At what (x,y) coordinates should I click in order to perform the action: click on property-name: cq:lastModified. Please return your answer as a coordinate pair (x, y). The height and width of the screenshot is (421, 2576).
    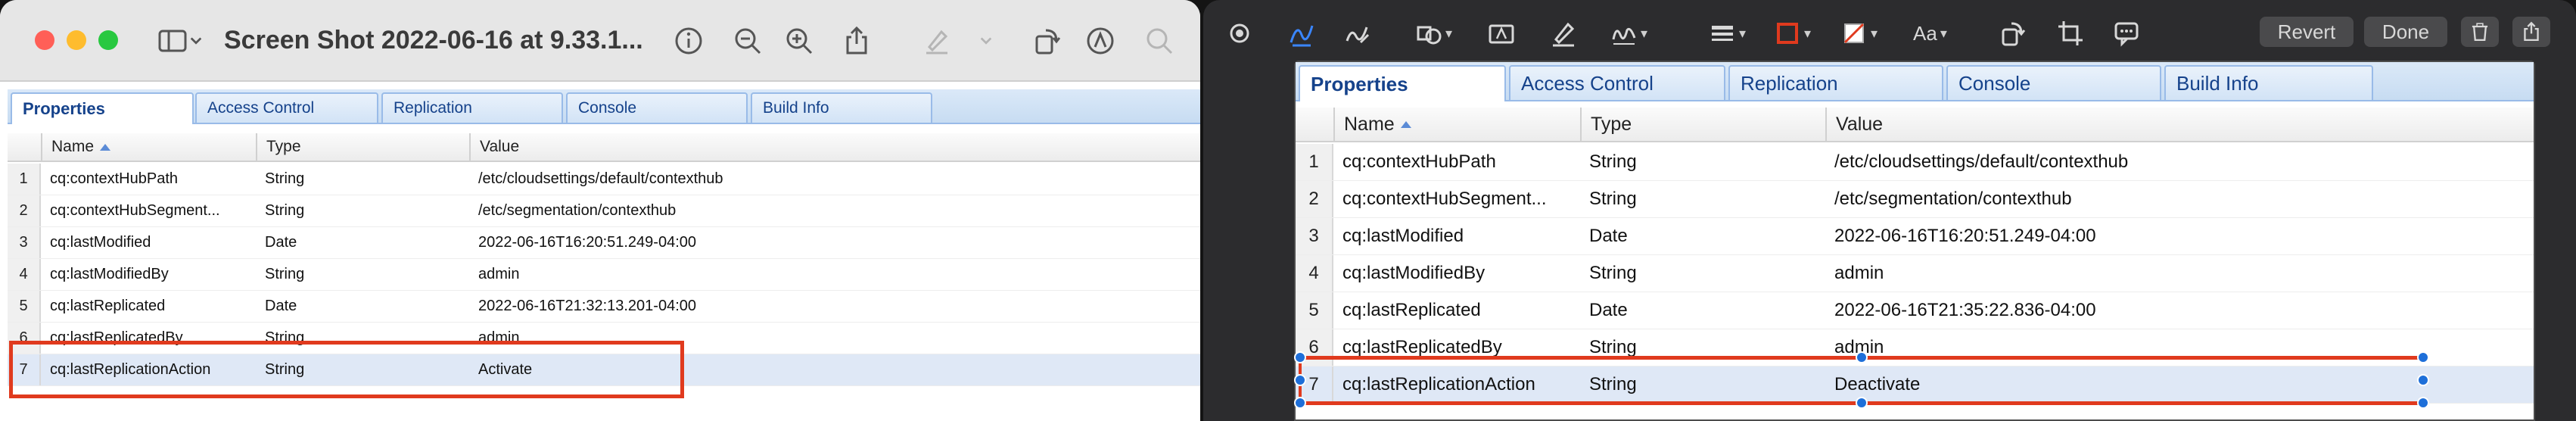
    Looking at the image, I should click on (1403, 236).